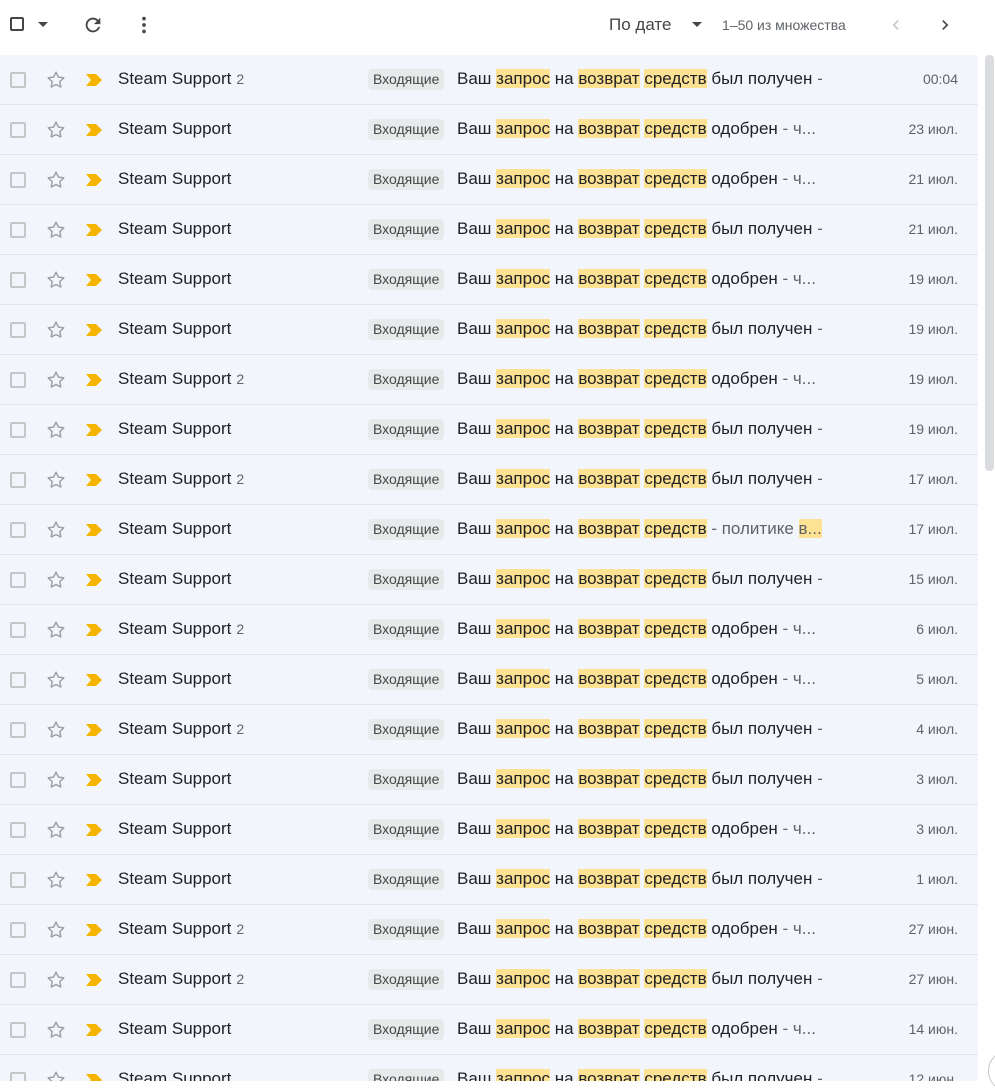 Image resolution: width=995 pixels, height=1092 pixels. Describe the element at coordinates (697, 24) in the screenshot. I see `sort-caret-icon` at that location.